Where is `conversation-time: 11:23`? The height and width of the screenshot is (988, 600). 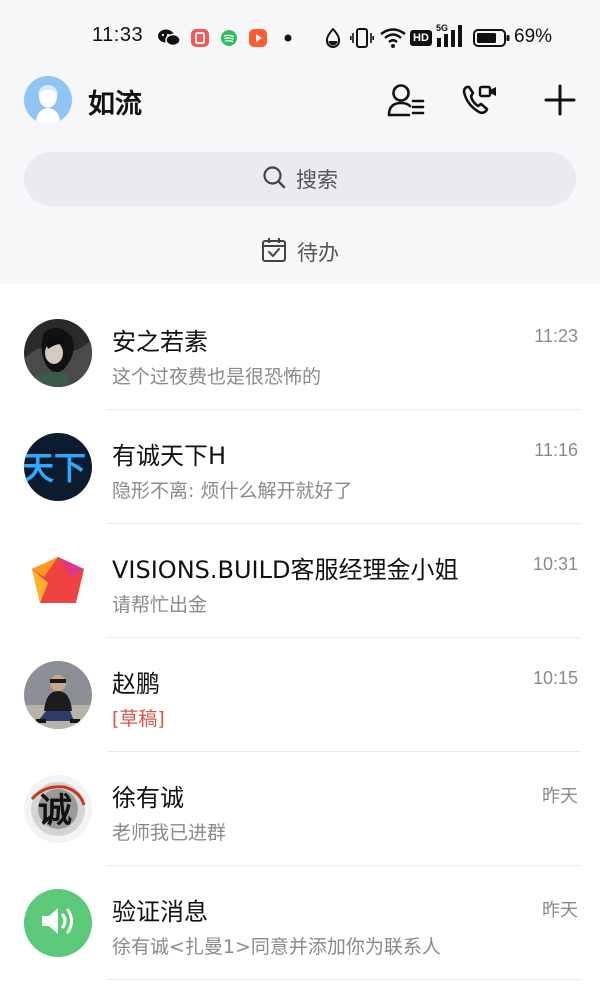 conversation-time: 11:23 is located at coordinates (556, 336).